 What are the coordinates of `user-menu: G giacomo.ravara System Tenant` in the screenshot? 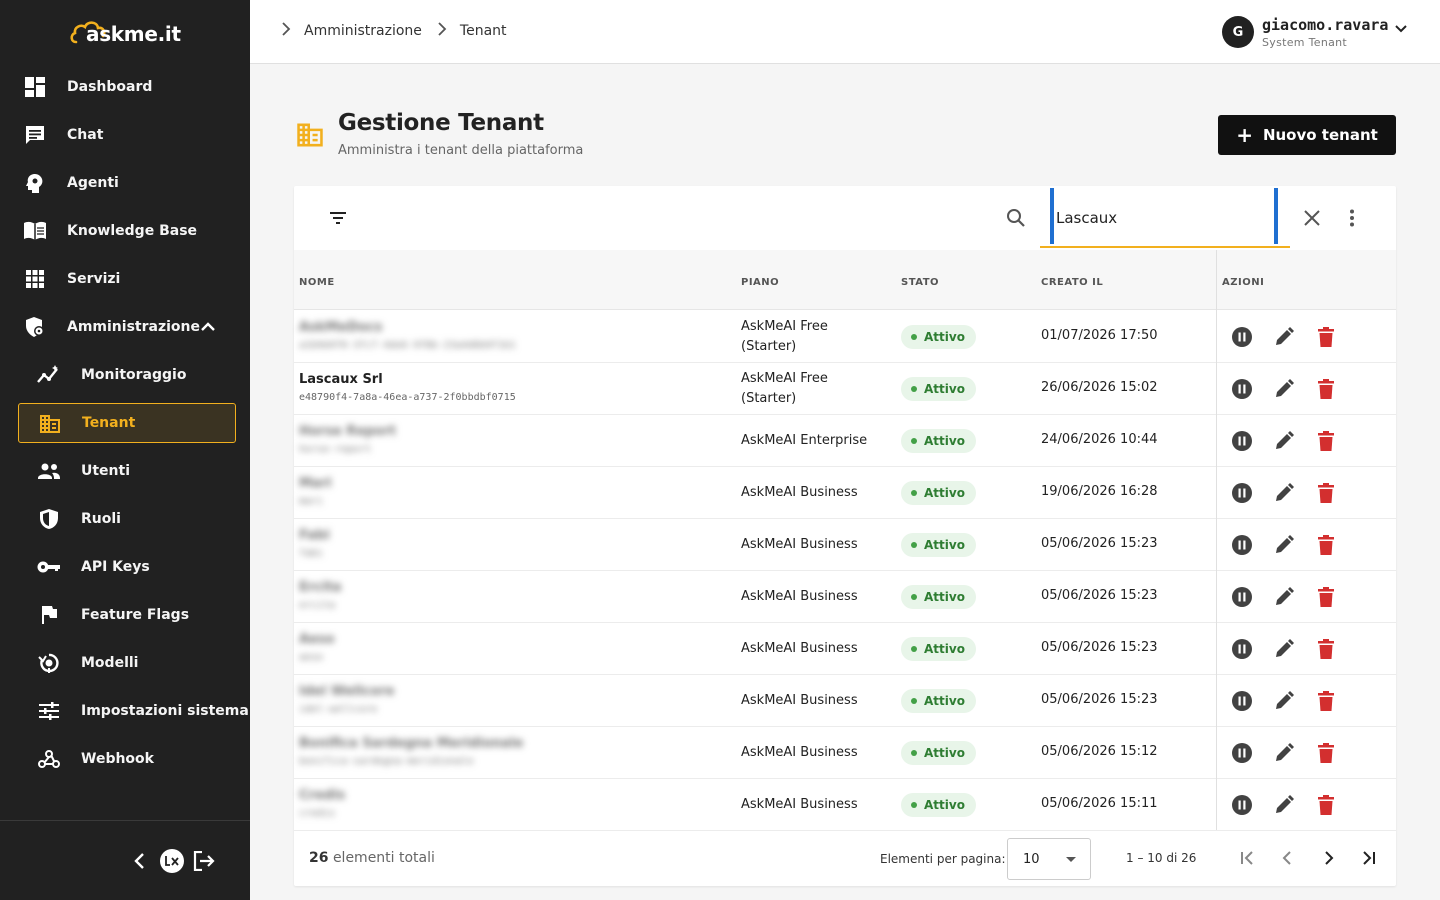 It's located at (1315, 32).